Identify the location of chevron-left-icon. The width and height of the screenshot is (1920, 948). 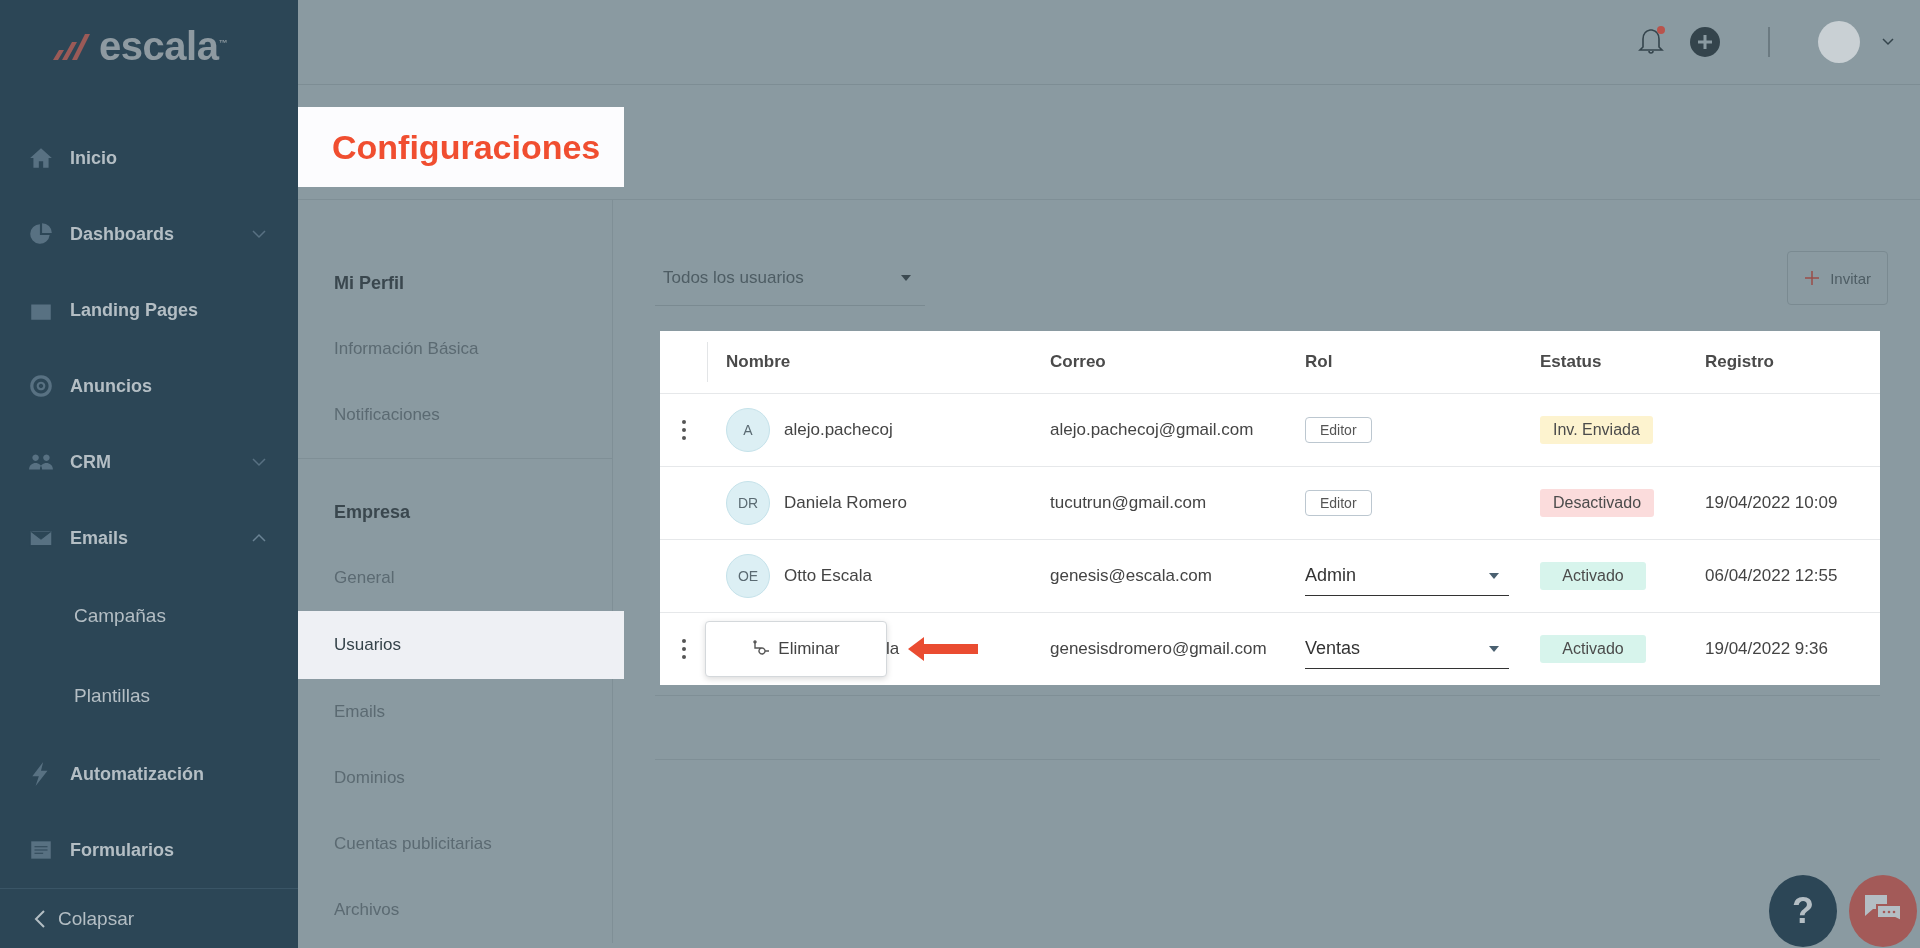
(40, 919).